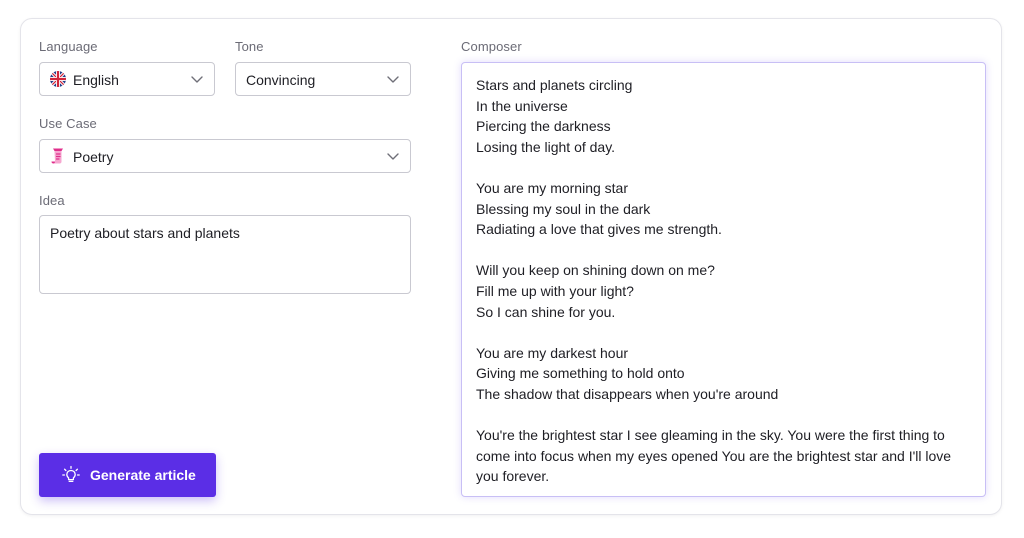 This screenshot has width=1024, height=538. I want to click on poem-line: So I can shine for you., so click(546, 311).